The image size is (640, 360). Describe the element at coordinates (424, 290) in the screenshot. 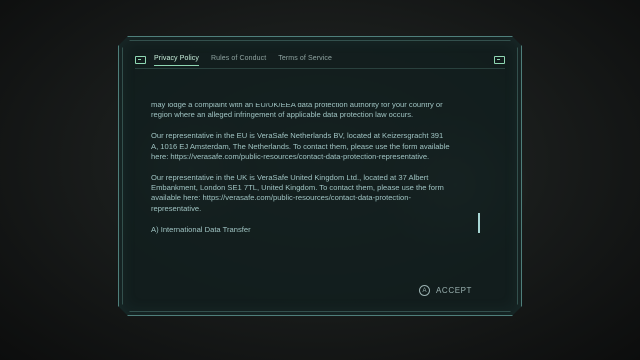

I see `a-button-icon: A` at that location.